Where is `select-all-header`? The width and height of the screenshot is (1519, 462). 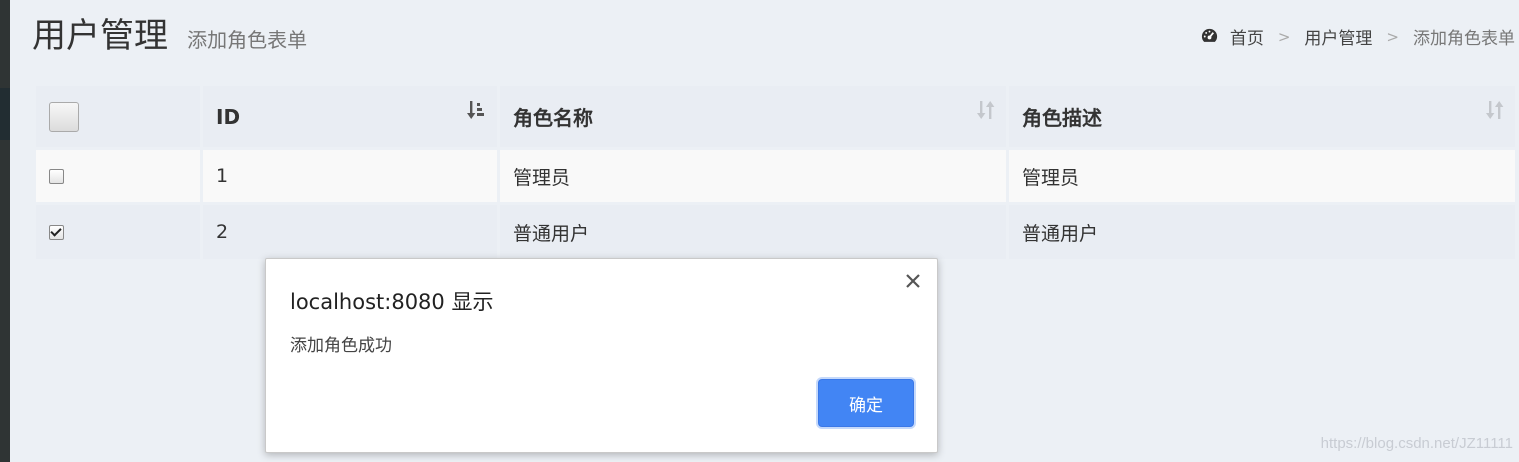
select-all-header is located at coordinates (118, 116).